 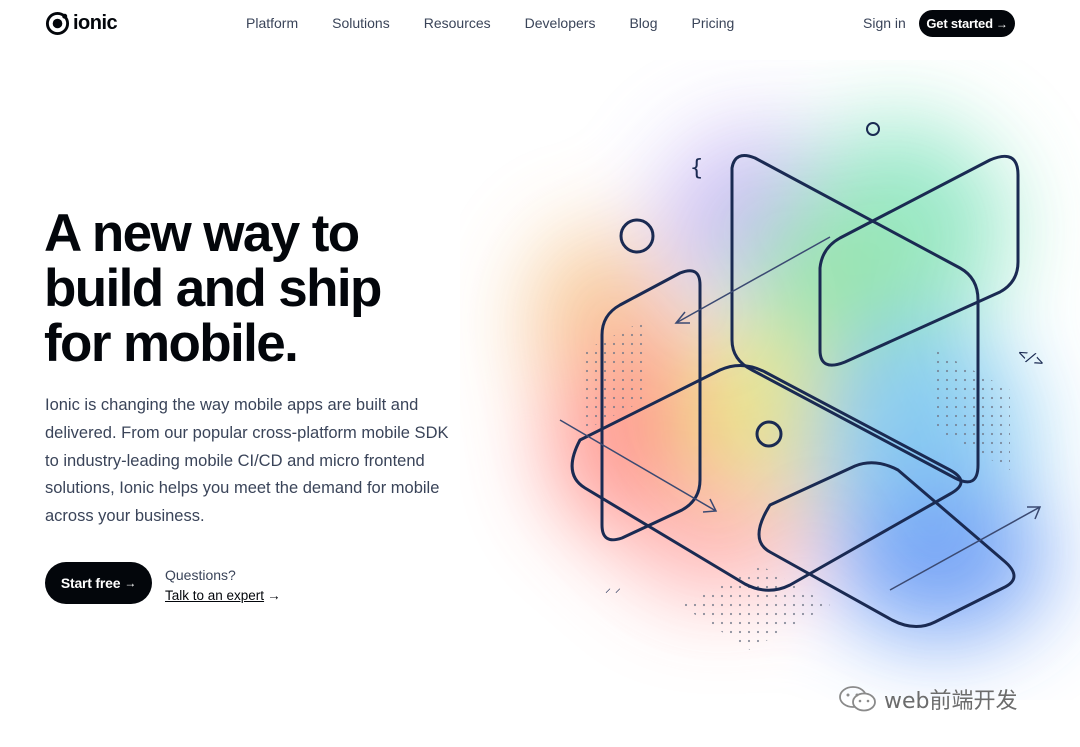 I want to click on hero-title-line-2: build and ship, so click(x=213, y=288).